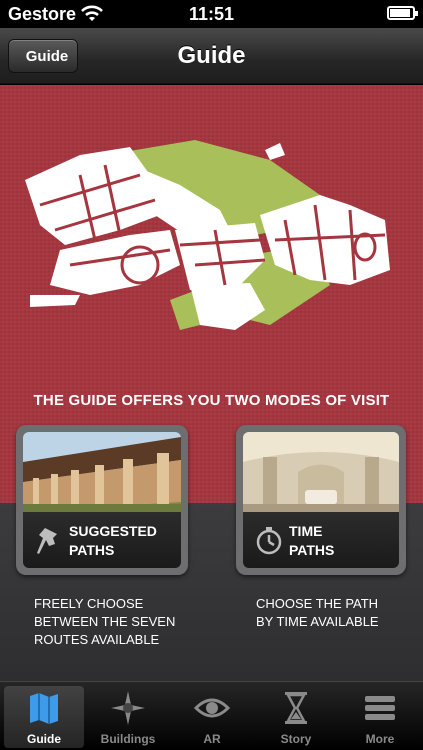 The width and height of the screenshot is (423, 750). I want to click on page-title: Guide, so click(211, 55).